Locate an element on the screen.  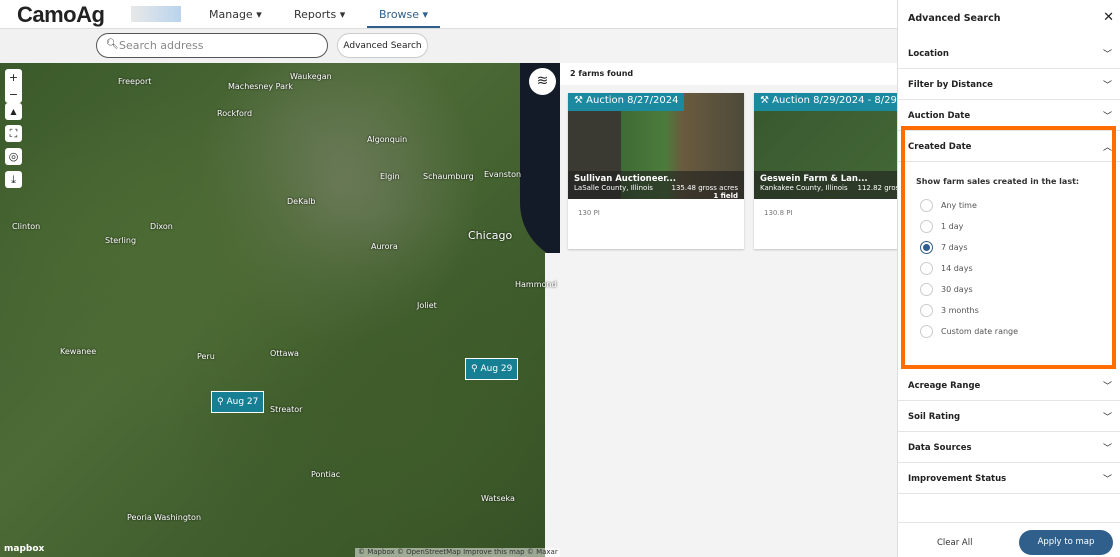
farm-fields: 1 field is located at coordinates (725, 195).